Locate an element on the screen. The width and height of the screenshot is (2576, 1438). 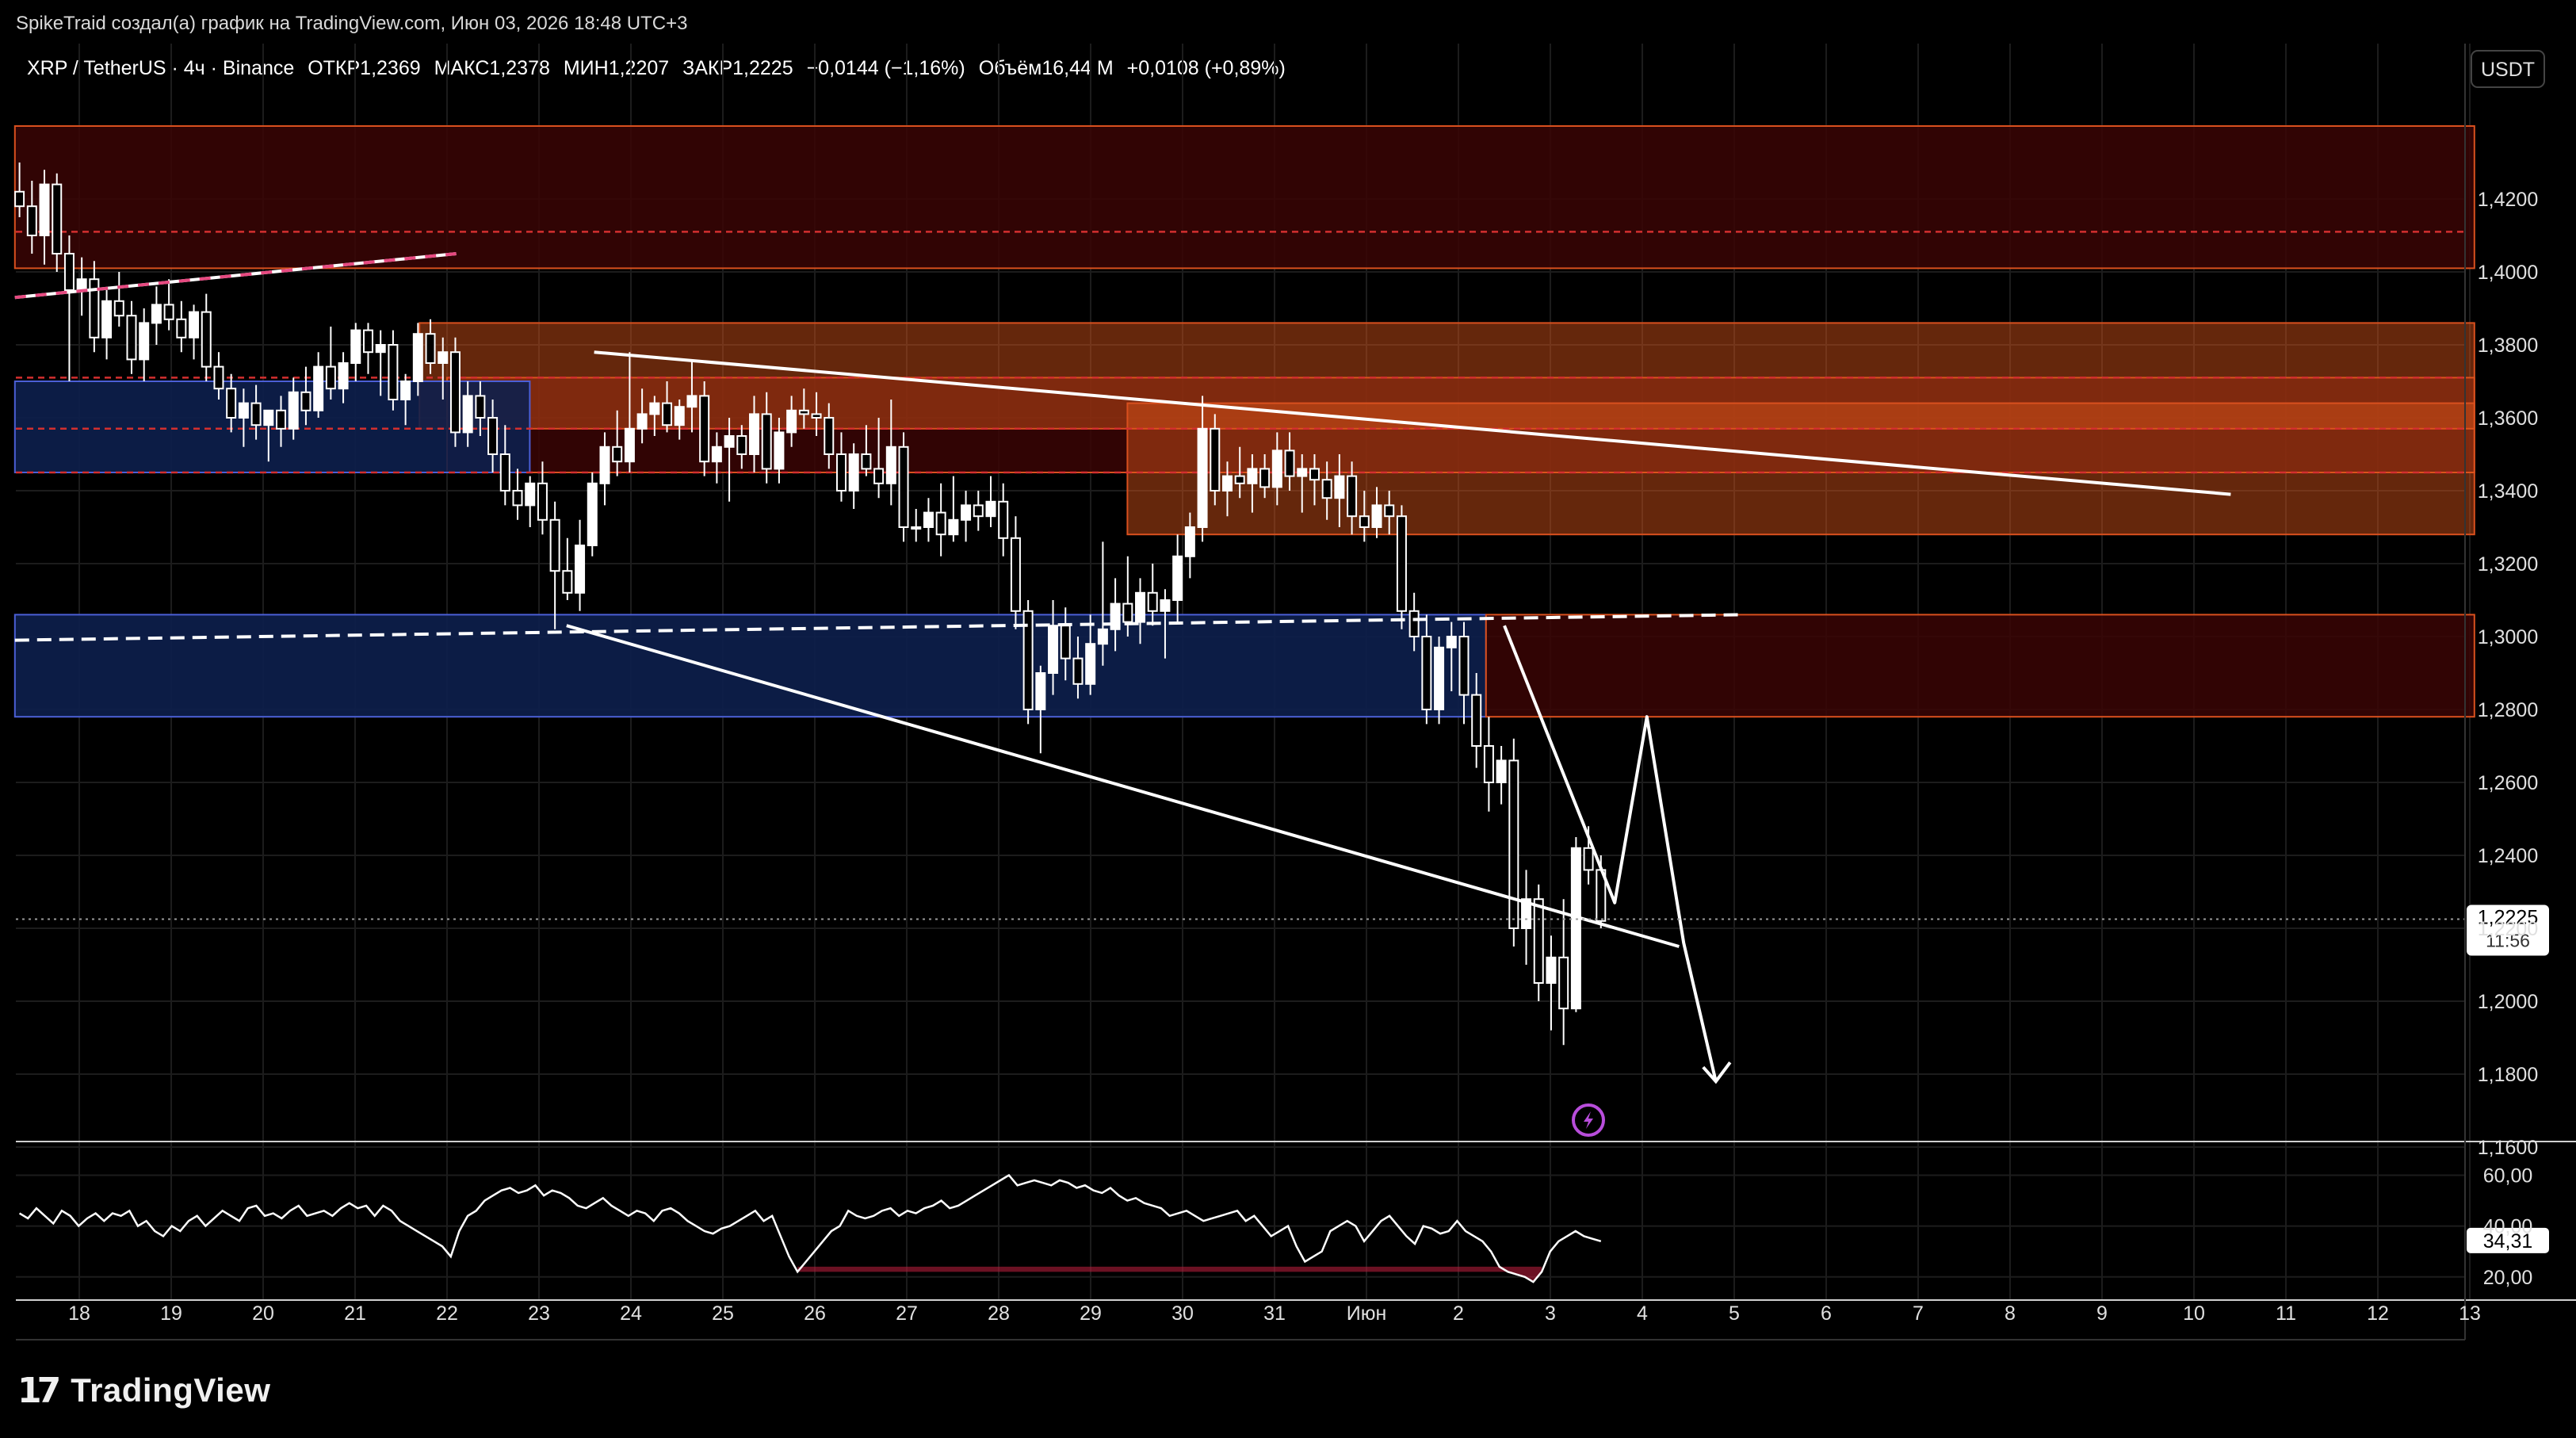
time-tick-label: 8 is located at coordinates (2010, 1313).